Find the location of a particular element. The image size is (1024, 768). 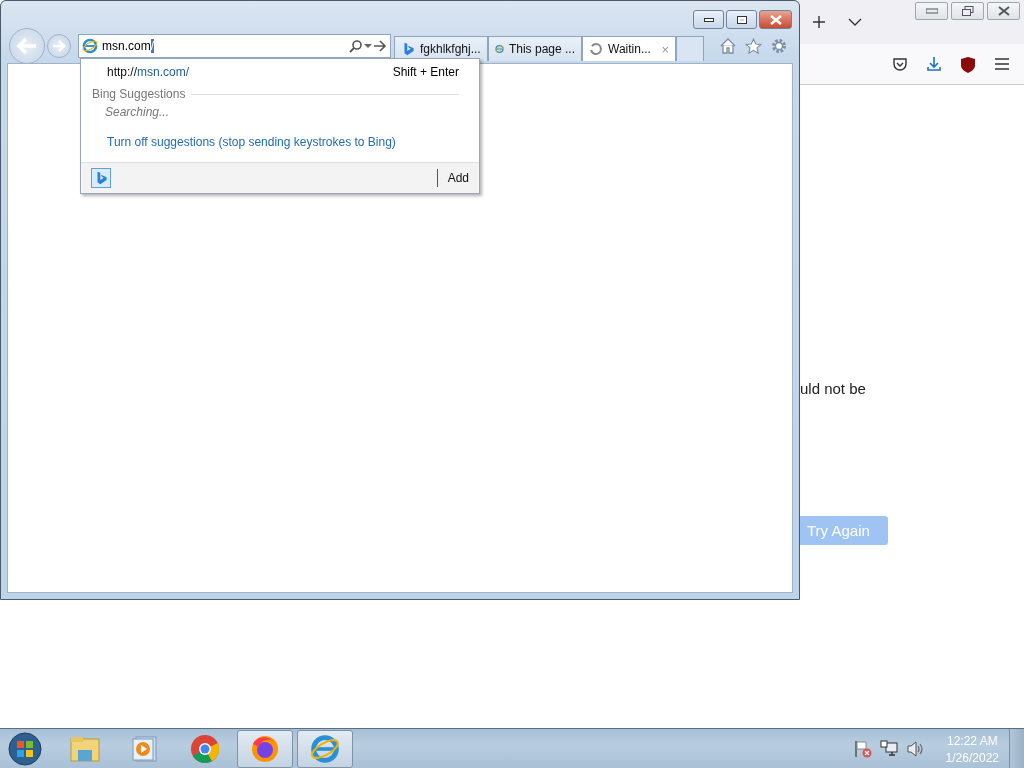

plus-icon is located at coordinates (819, 22).